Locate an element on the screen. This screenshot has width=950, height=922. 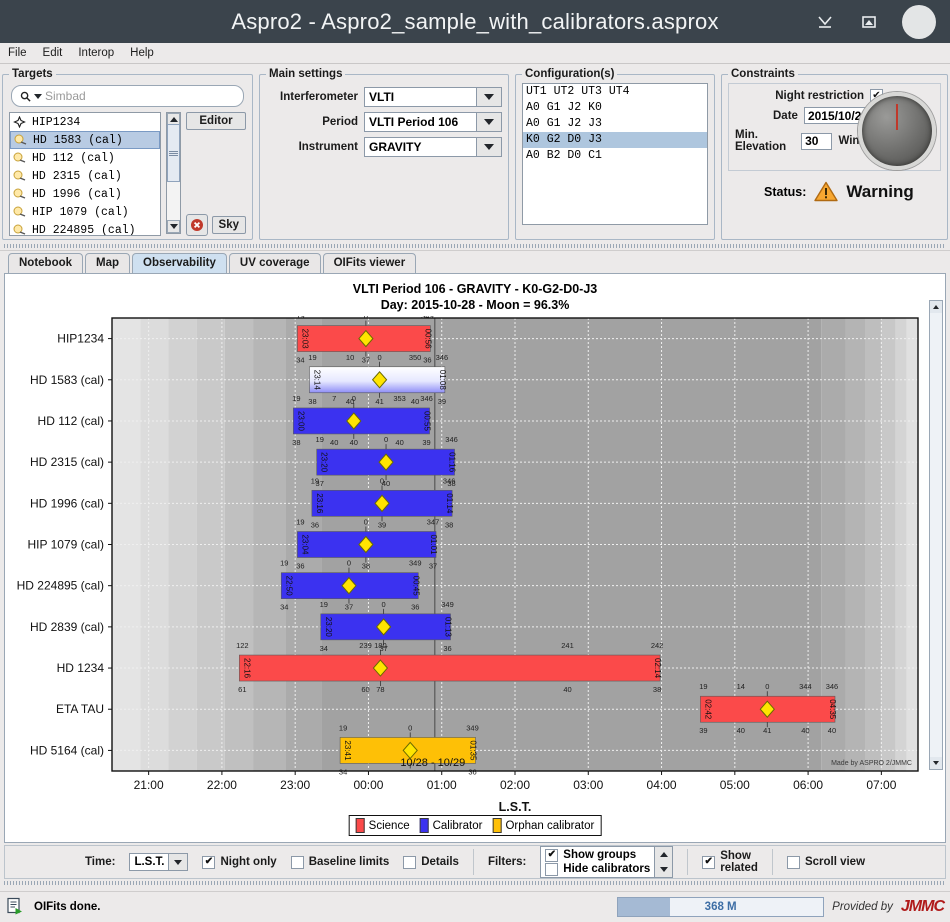
legend-item-orphan-calibrator: Orphan calibrator is located at coordinates (543, 825).